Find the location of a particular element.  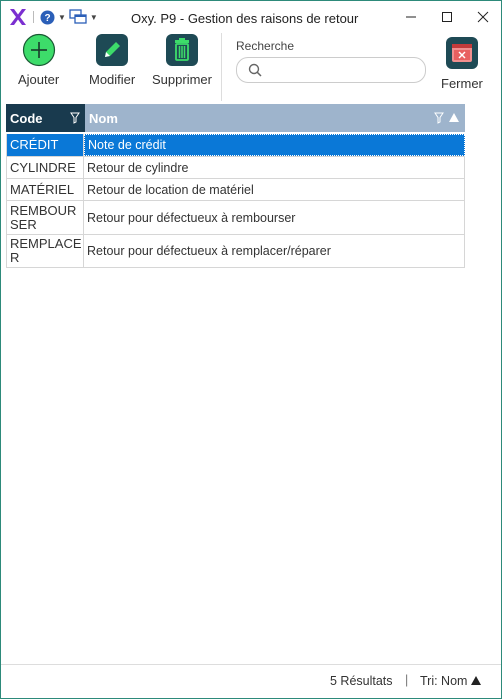

cell-code: CYLINDRE is located at coordinates (45, 167).